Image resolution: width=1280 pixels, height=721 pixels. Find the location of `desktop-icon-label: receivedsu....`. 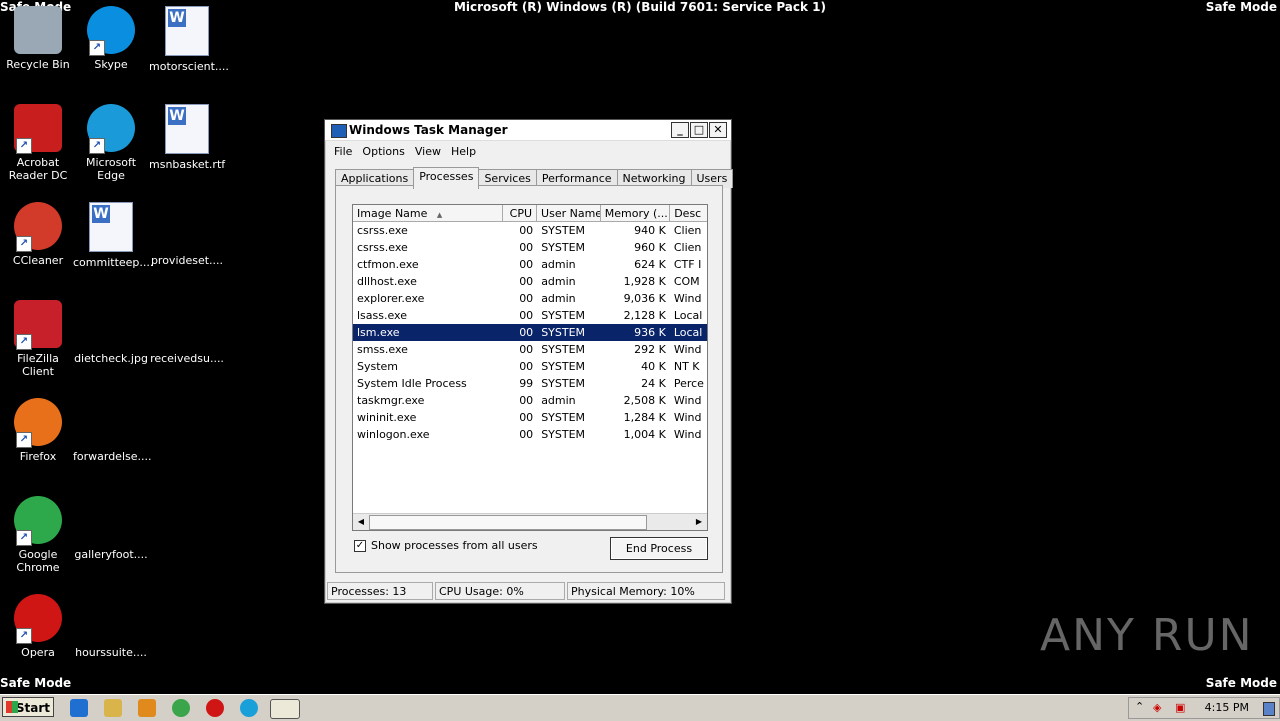

desktop-icon-label: receivedsu.... is located at coordinates (187, 358).